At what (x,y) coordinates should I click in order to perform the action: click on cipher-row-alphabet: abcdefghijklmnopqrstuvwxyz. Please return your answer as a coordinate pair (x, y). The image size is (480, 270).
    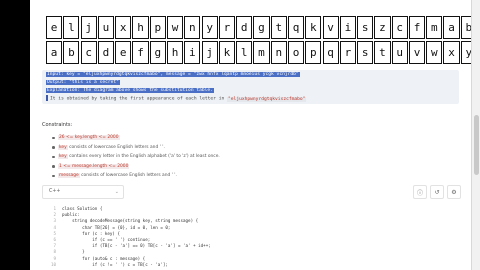
    Looking at the image, I should click on (258, 52).